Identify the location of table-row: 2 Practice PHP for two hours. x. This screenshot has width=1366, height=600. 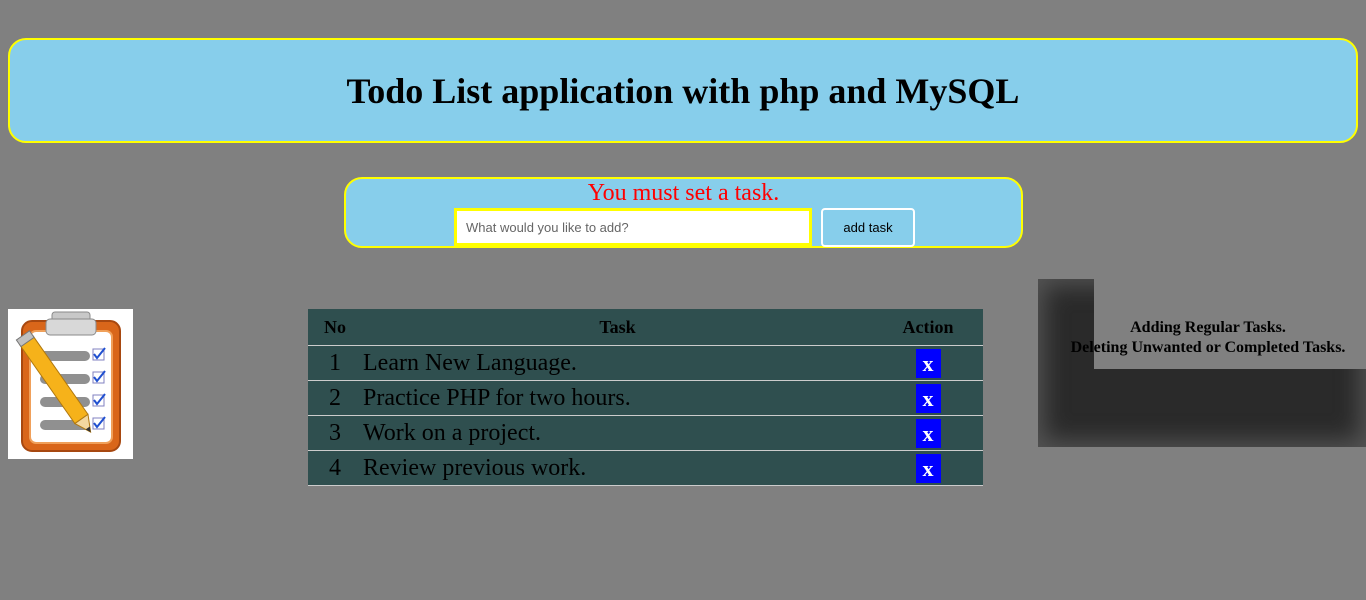
(645, 398).